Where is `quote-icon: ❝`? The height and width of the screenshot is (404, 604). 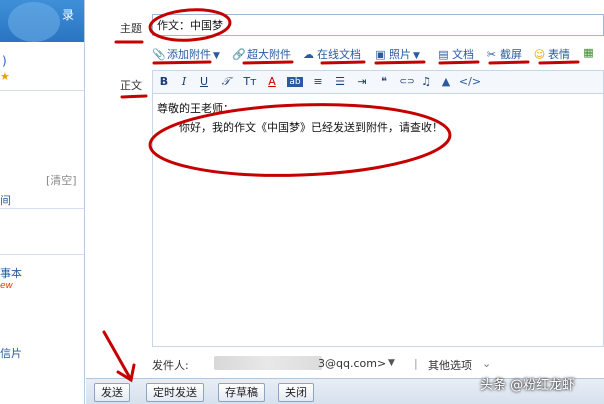
quote-icon: ❝ is located at coordinates (384, 81).